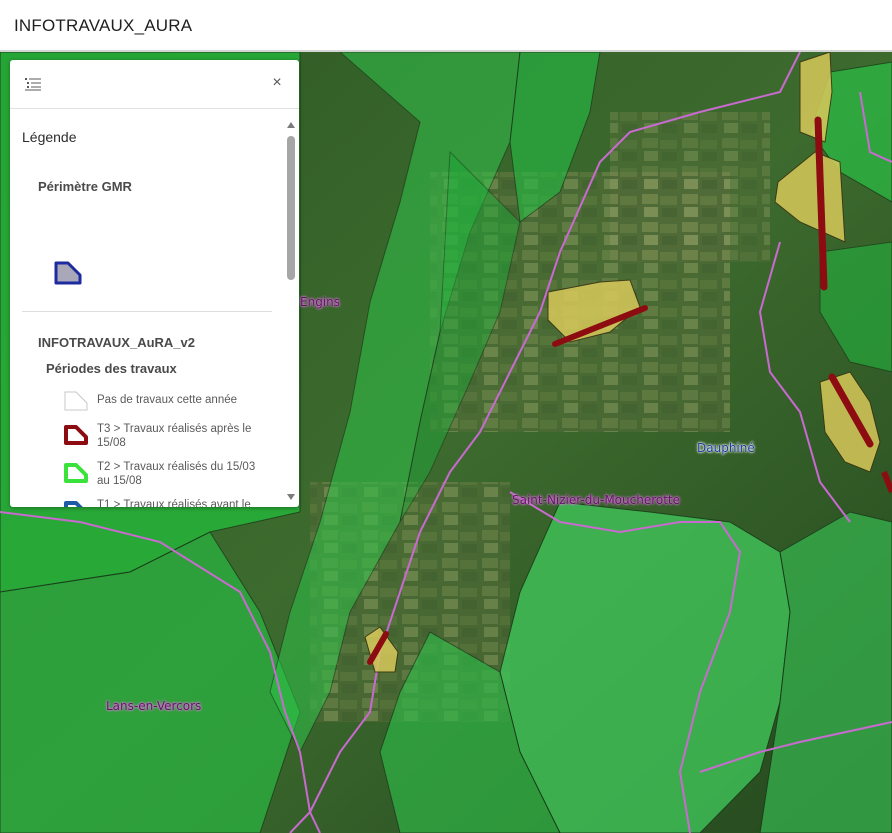 The image size is (892, 833). What do you see at coordinates (85, 186) in the screenshot?
I see `layer-name-perimetre: Périmètre GMR` at bounding box center [85, 186].